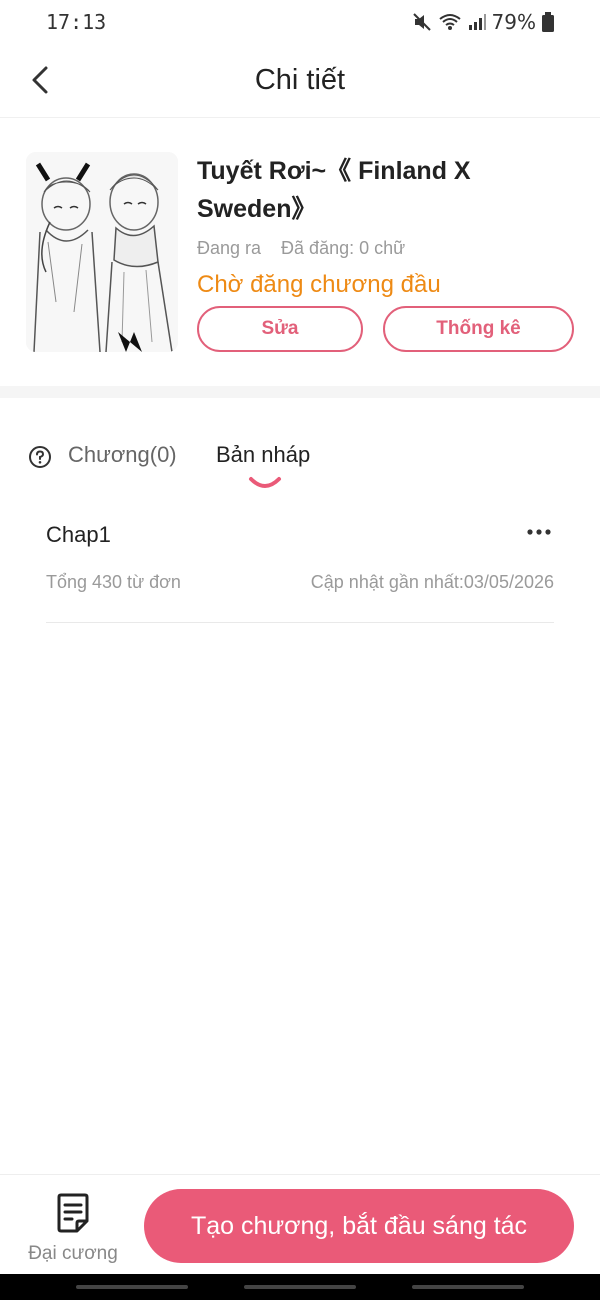  Describe the element at coordinates (359, 1226) in the screenshot. I see `create-chapter-button: Tạo chương, bắt đầu sáng tác` at that location.